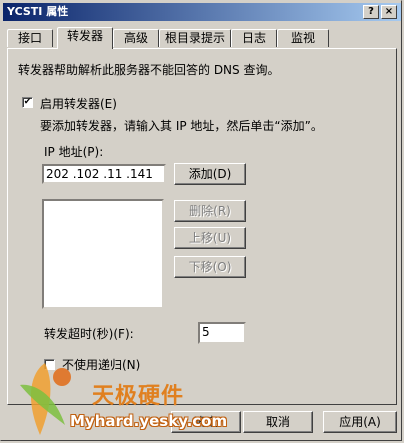 Image resolution: width=404 pixels, height=443 pixels. What do you see at coordinates (149, 421) in the screenshot?
I see `watermark-url: Myhard.yesky.com` at bounding box center [149, 421].